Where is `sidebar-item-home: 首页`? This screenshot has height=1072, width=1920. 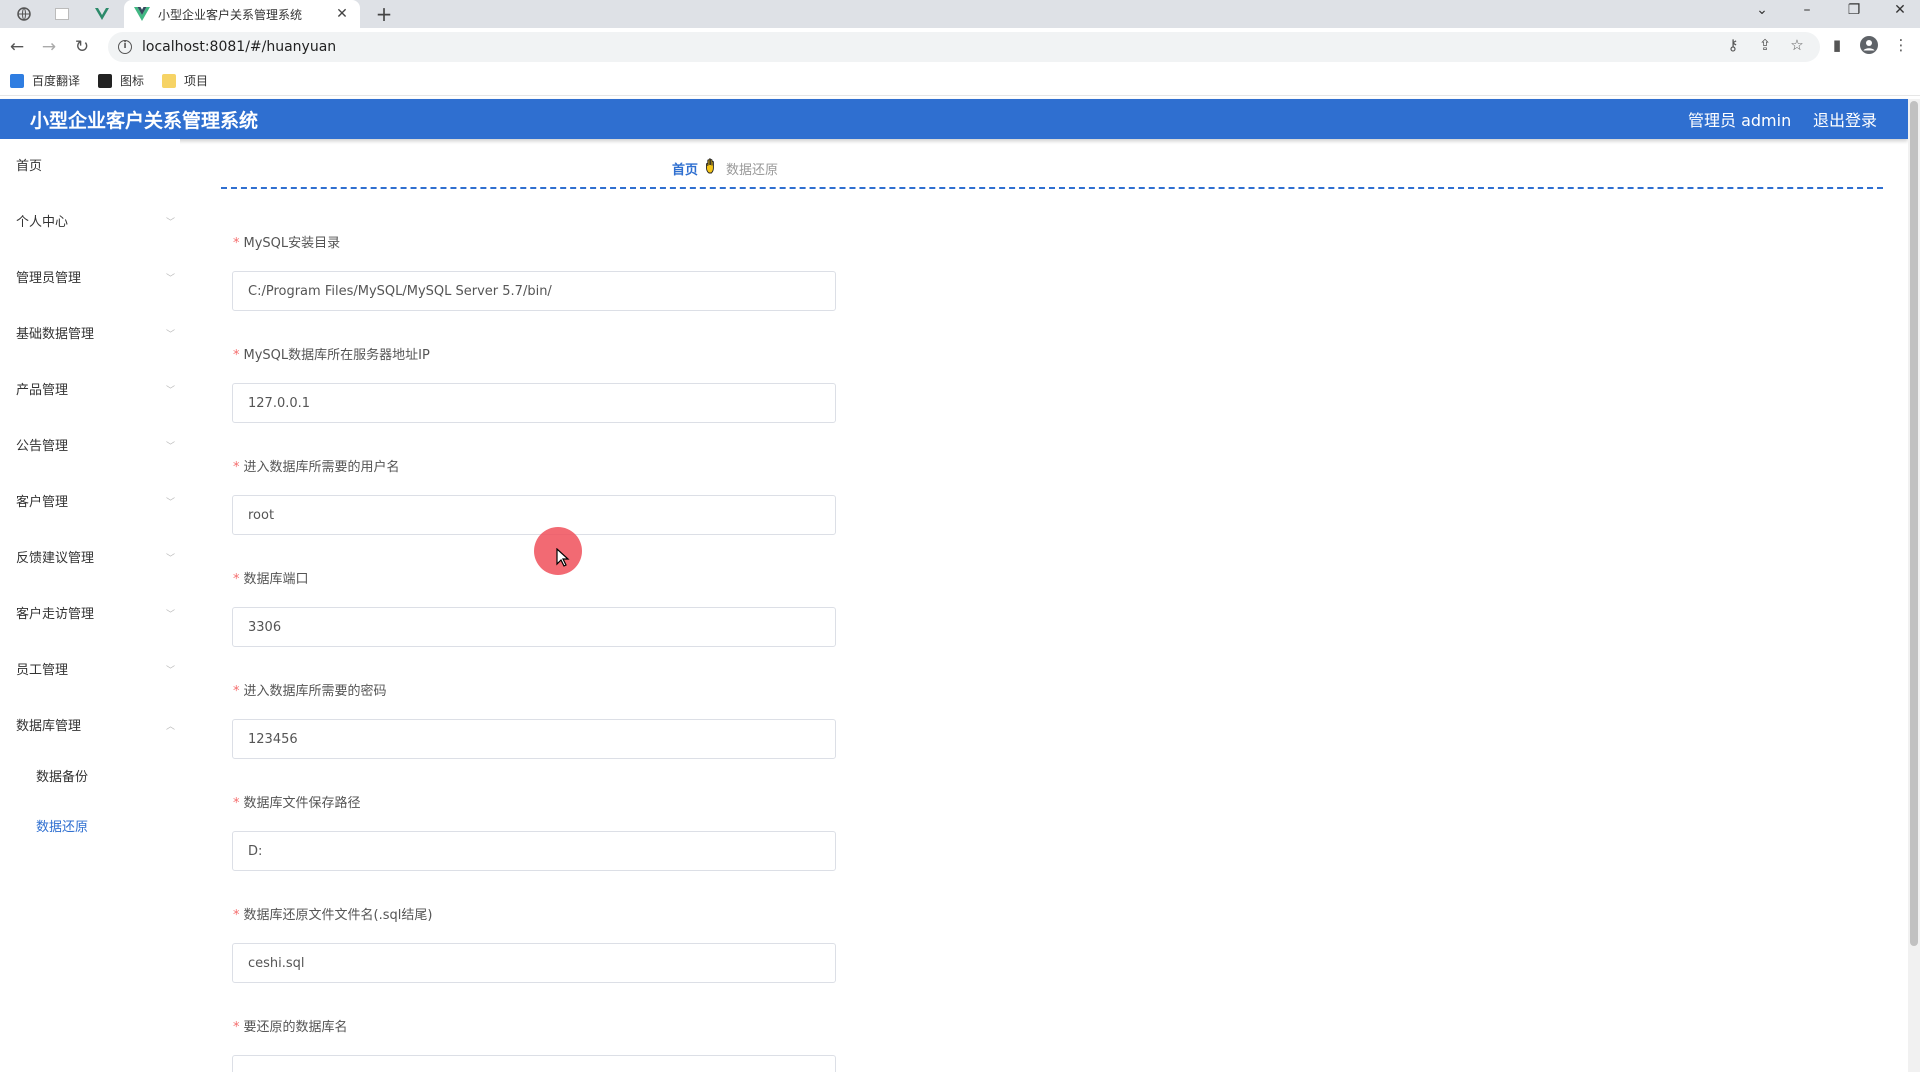
sidebar-item-home: 首页 is located at coordinates (96, 167).